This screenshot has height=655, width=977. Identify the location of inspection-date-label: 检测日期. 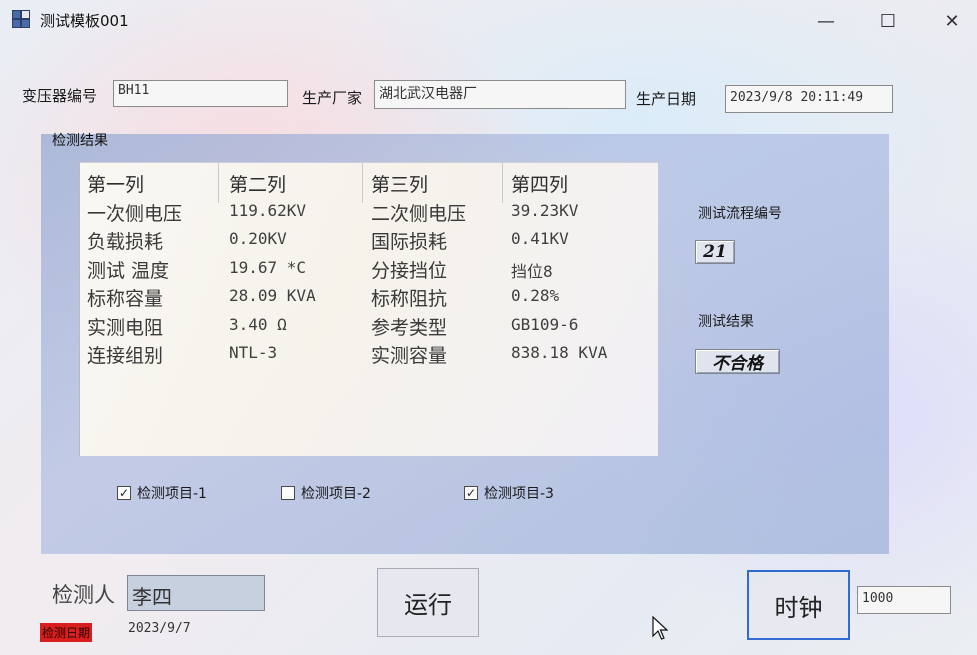
(66, 632).